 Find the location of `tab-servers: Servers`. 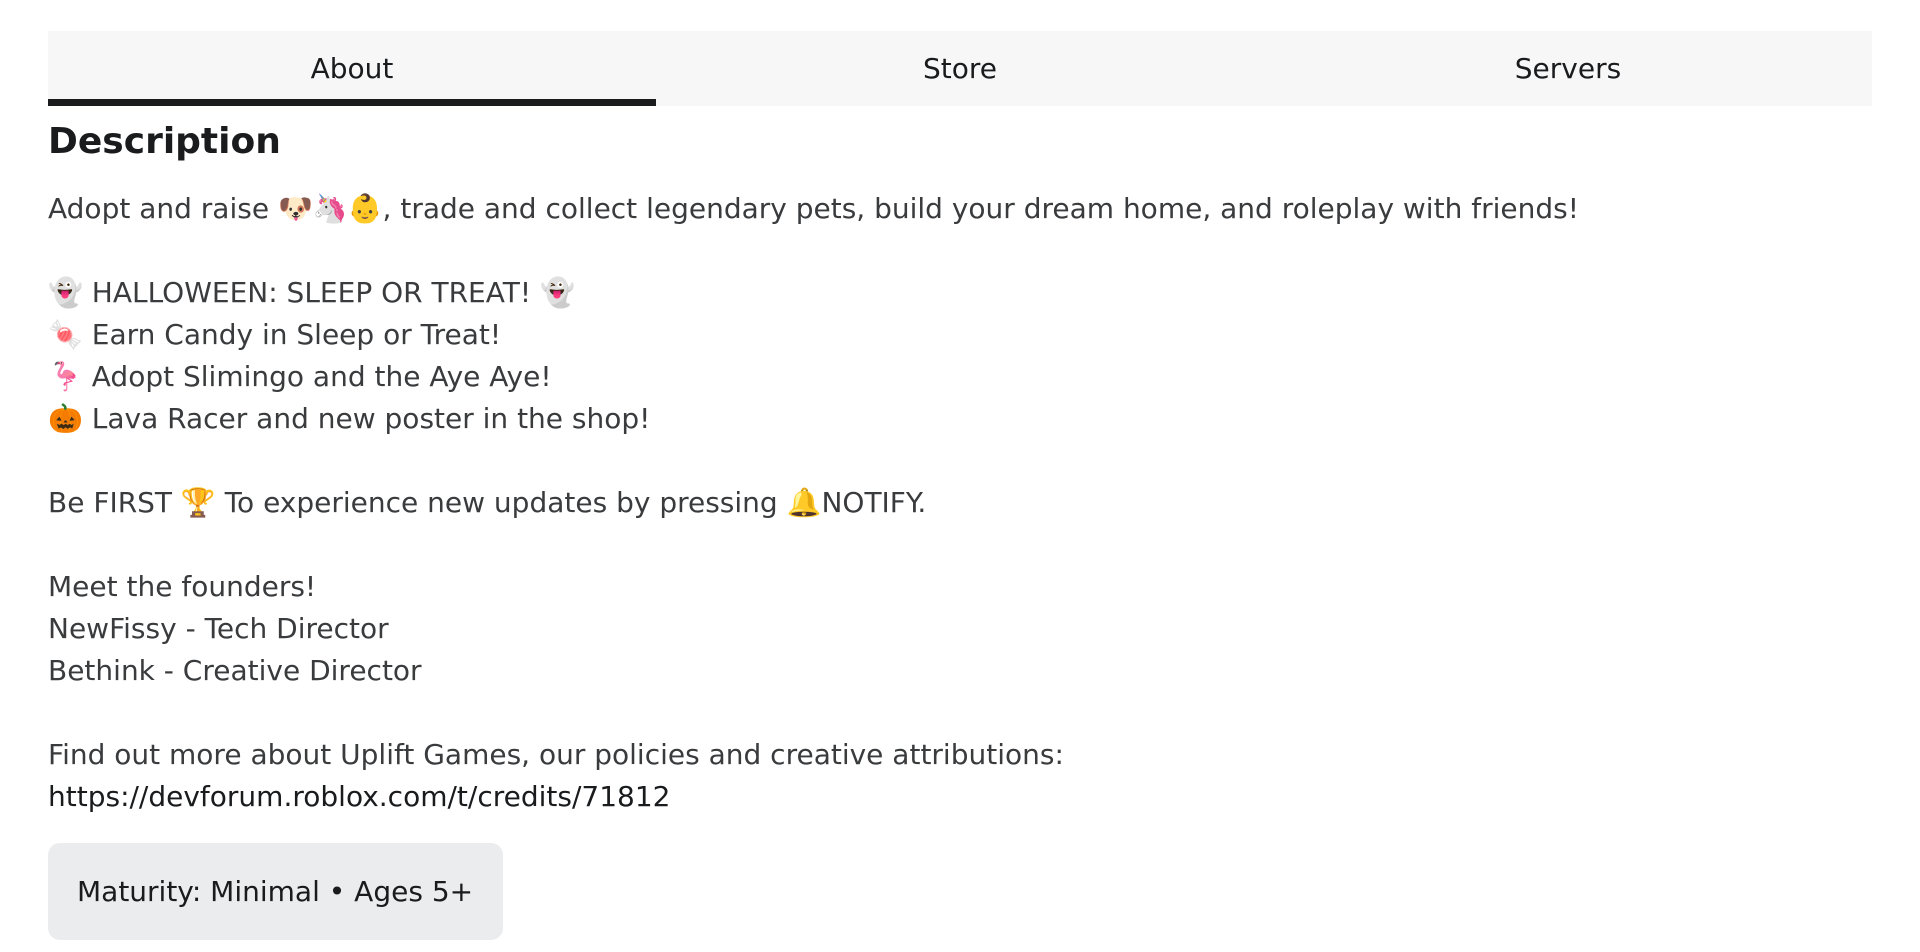

tab-servers: Servers is located at coordinates (1568, 68).